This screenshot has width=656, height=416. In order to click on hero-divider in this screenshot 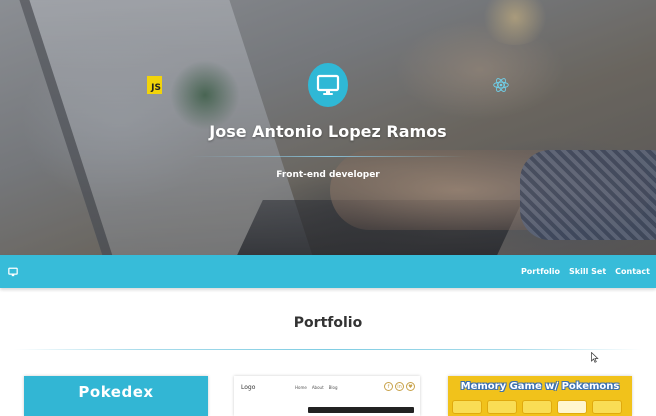, I will do `click(328, 156)`.